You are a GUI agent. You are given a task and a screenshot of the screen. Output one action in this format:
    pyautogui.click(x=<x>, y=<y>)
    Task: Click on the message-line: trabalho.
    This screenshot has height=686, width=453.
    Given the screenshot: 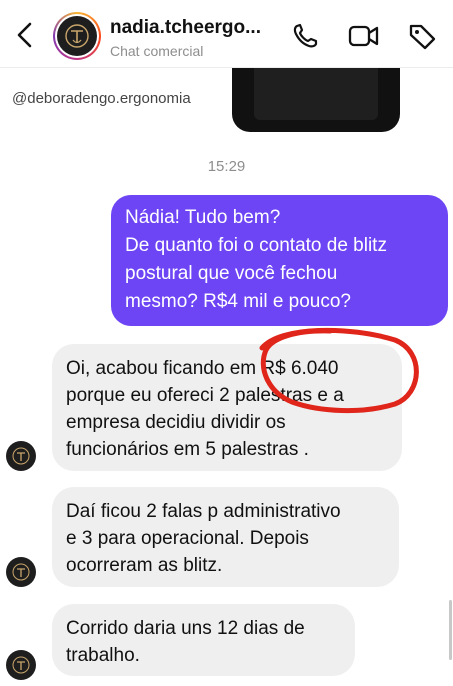 What is the action you would take?
    pyautogui.click(x=103, y=655)
    